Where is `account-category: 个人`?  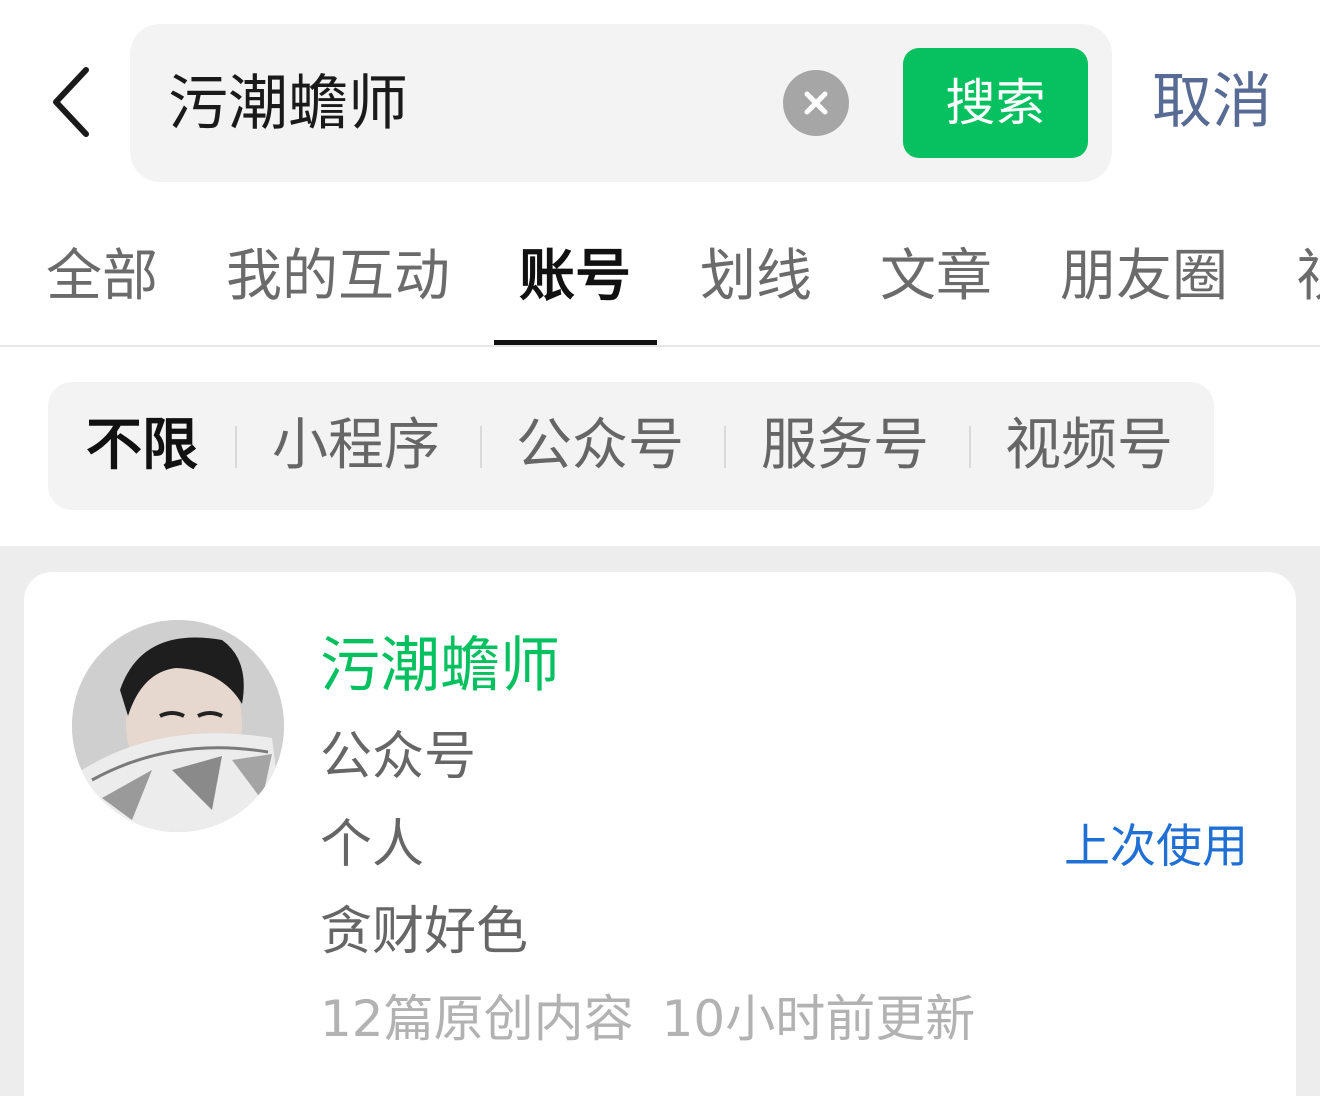 account-category: 个人 is located at coordinates (372, 845).